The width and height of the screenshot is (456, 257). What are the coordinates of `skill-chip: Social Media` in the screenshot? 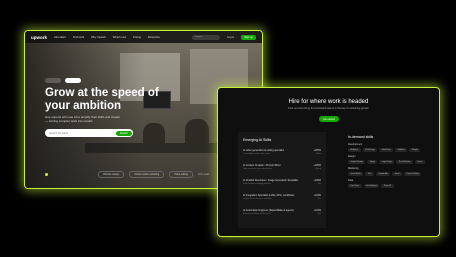 It's located at (356, 174).